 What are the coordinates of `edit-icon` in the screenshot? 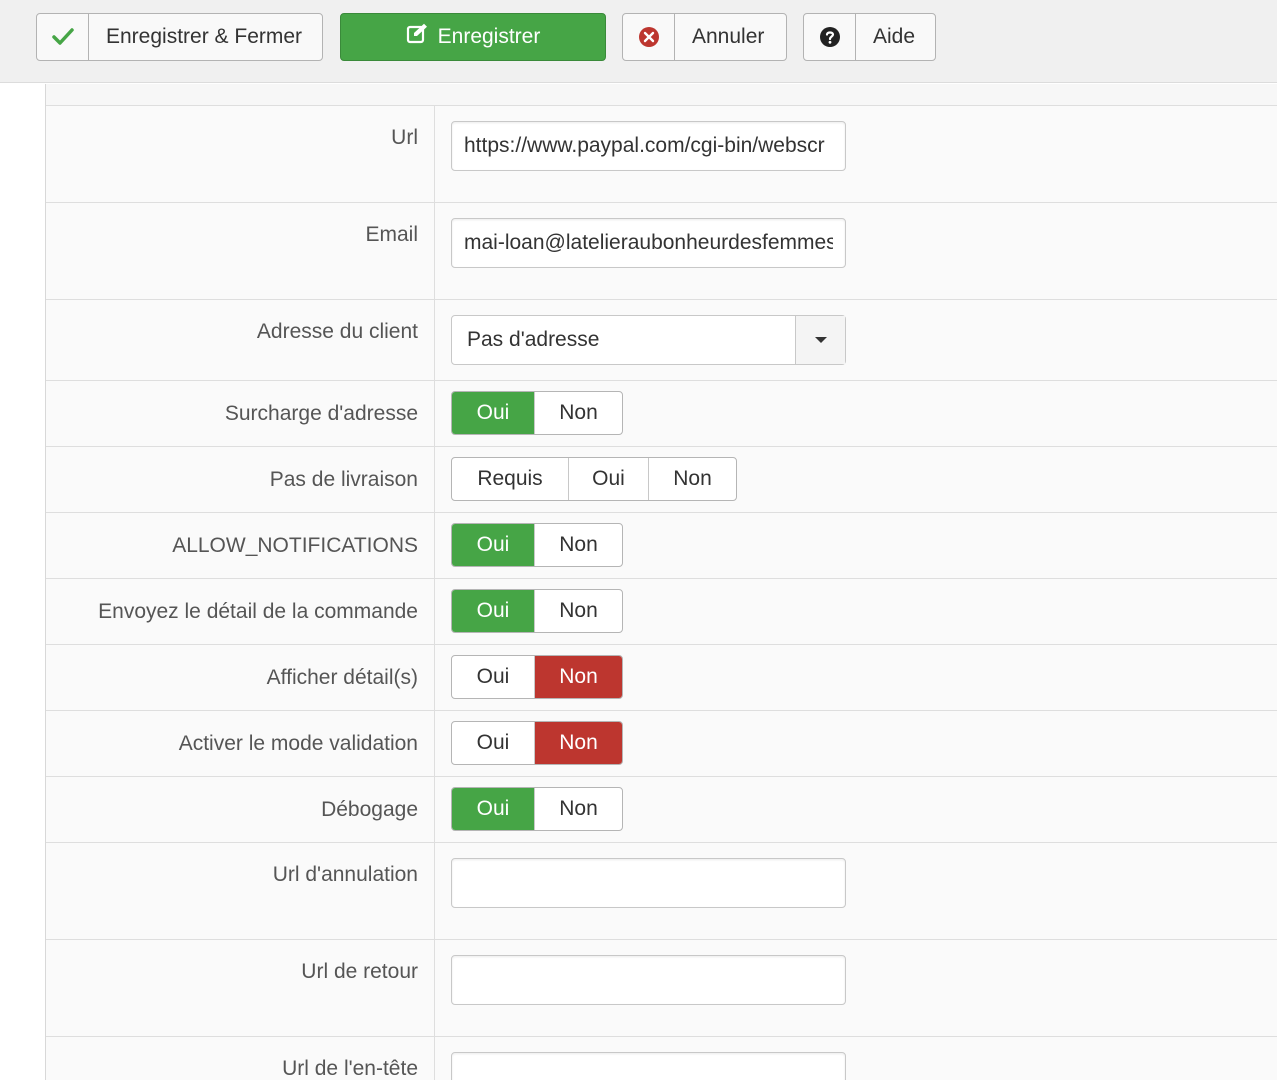 It's located at (417, 37).